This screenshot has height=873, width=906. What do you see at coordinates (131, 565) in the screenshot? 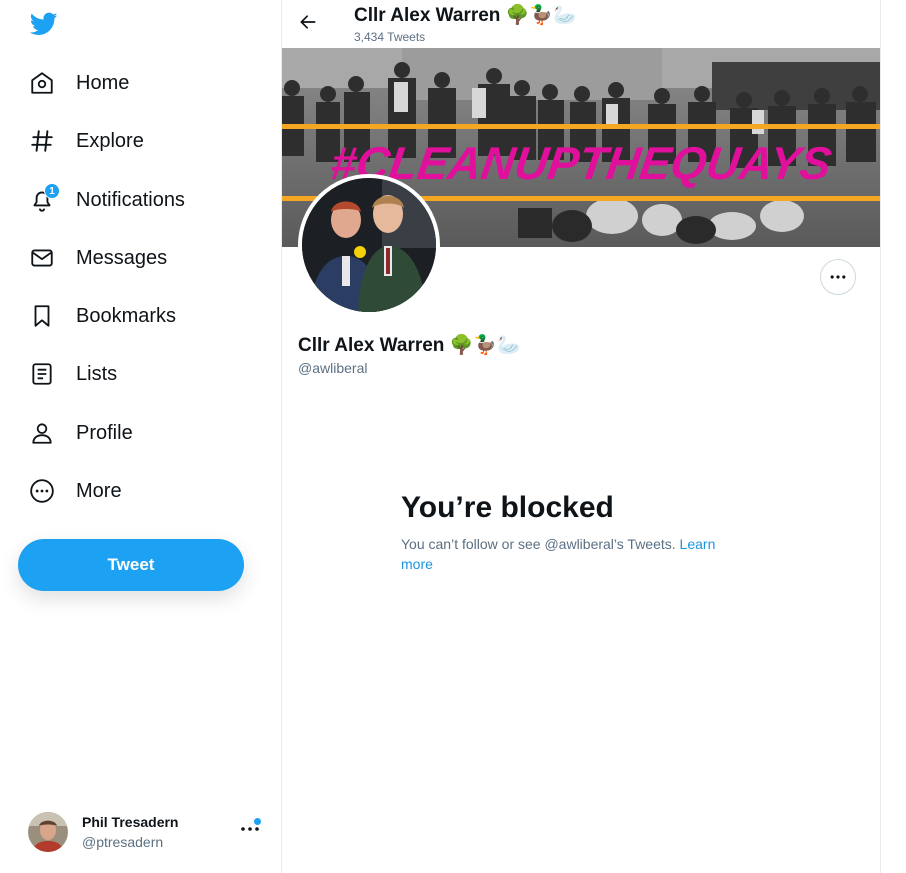
I see `tweet-button: Tweet` at bounding box center [131, 565].